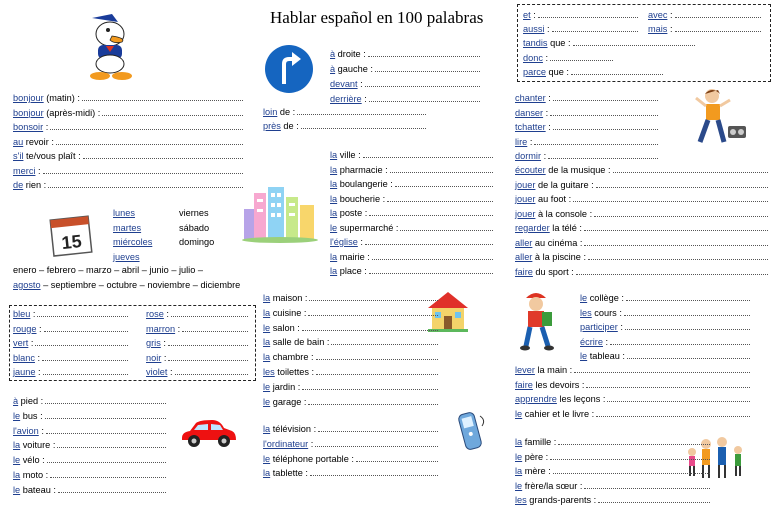  I want to click on vocab-label: gauche :, so click(354, 69).